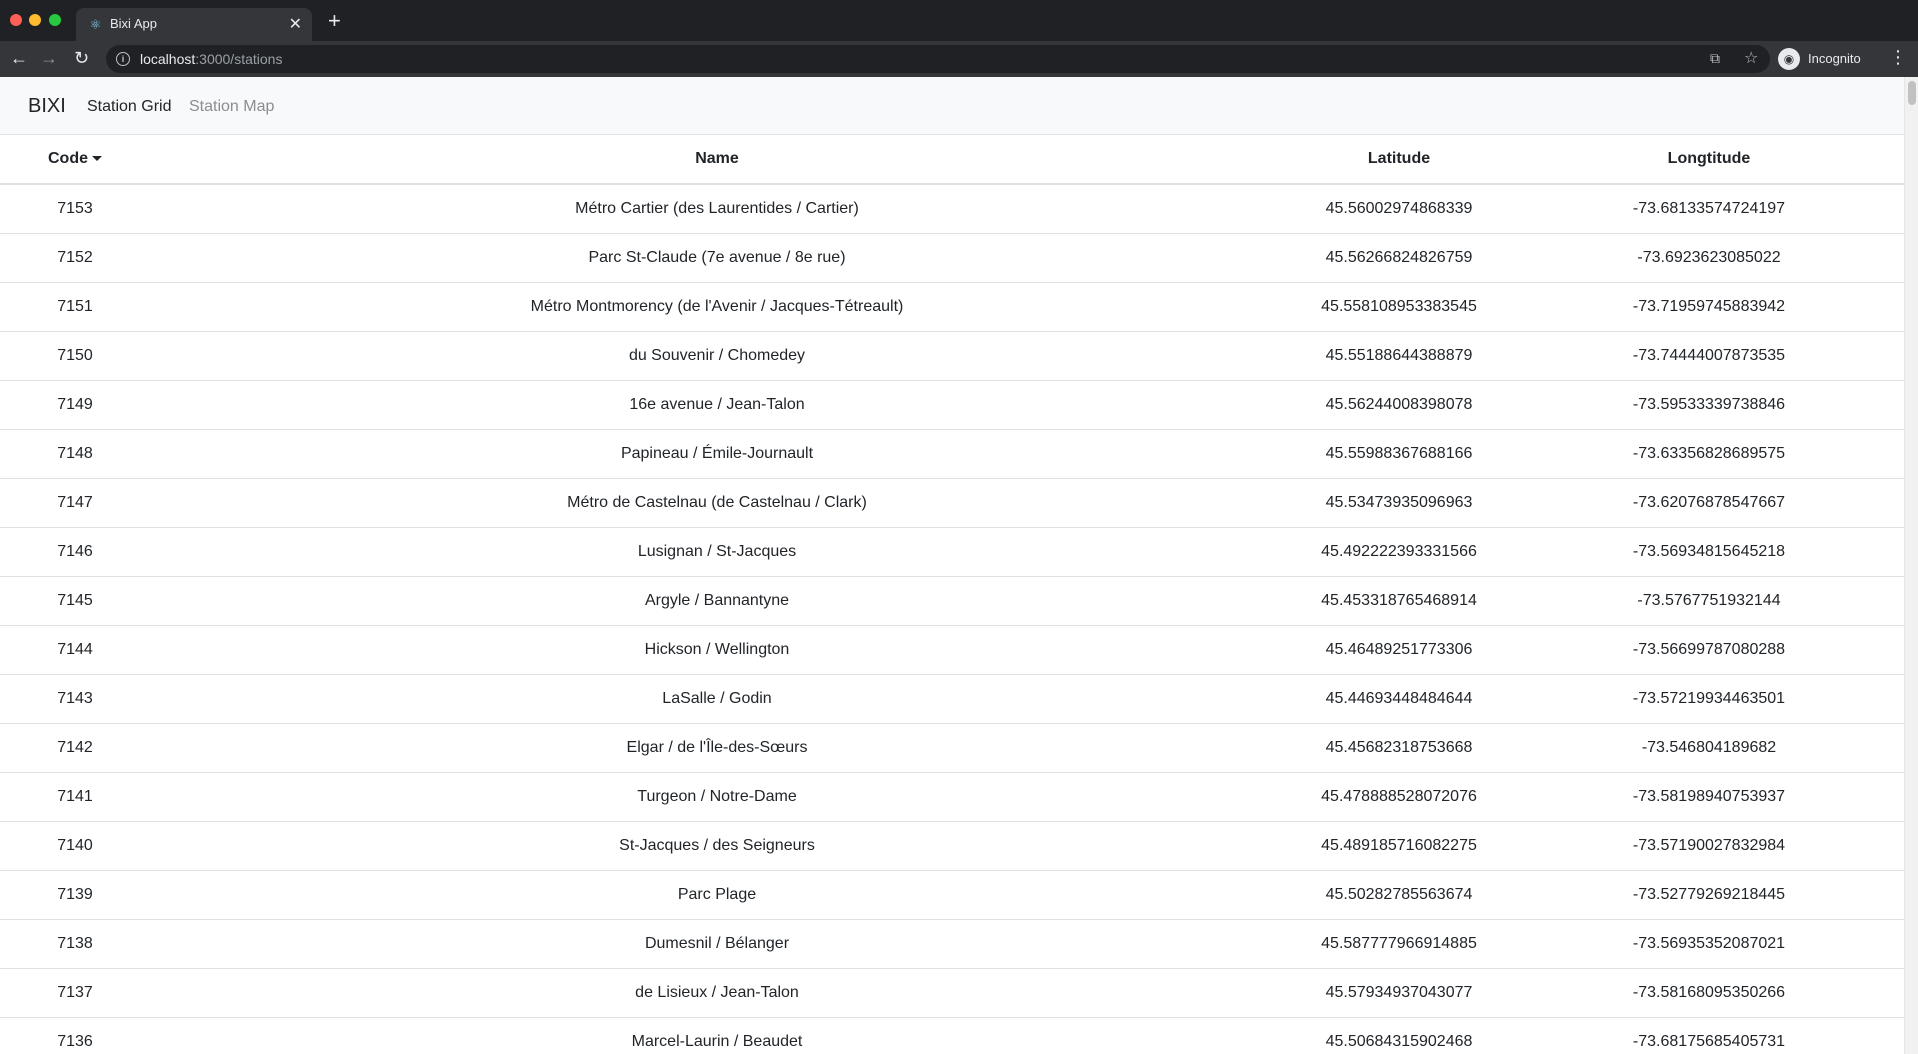 The width and height of the screenshot is (1918, 1054). Describe the element at coordinates (1399, 650) in the screenshot. I see `cell-latitude: 45.46489251773306` at that location.